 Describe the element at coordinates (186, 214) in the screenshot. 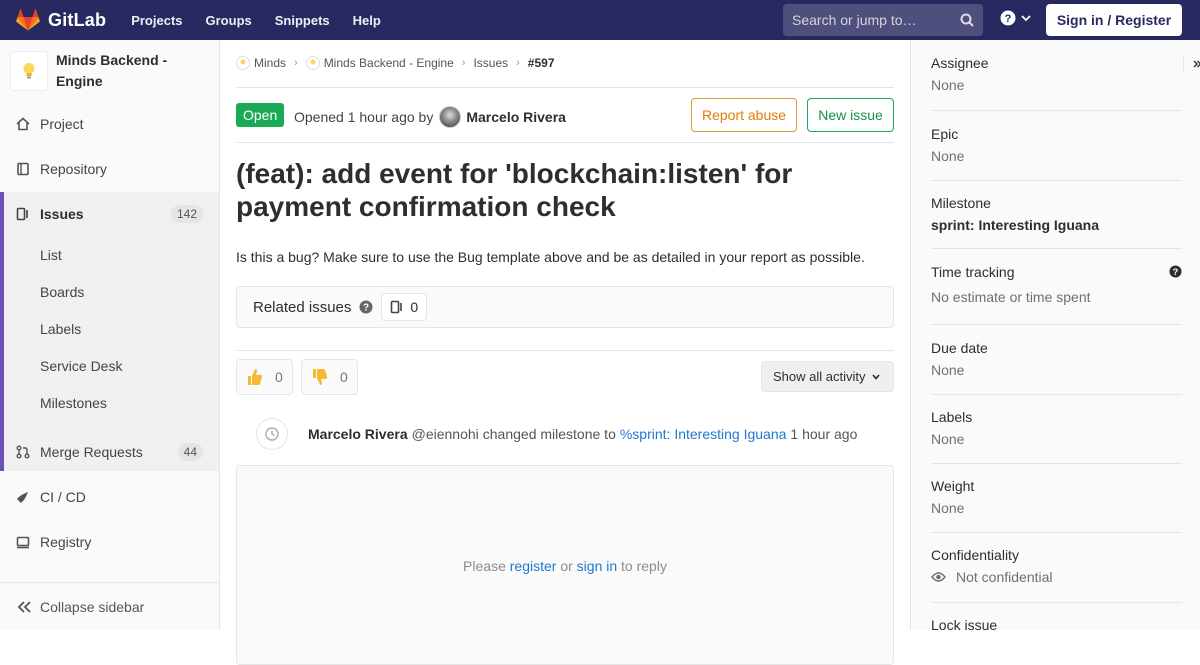

I see `issues-count-badge: 142` at that location.